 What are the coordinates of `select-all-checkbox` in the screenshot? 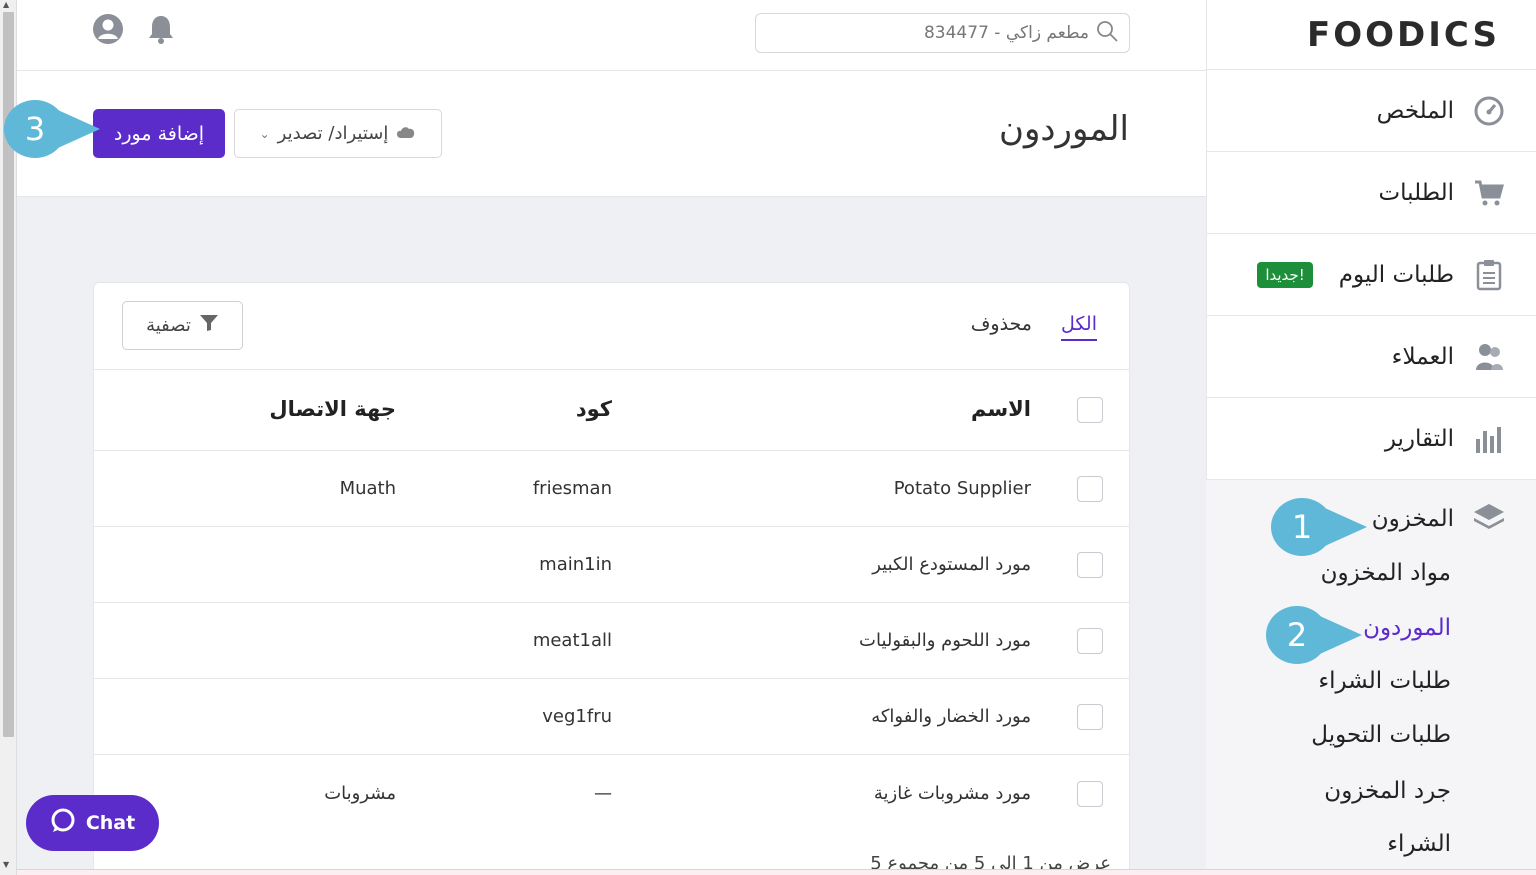 It's located at (1090, 410).